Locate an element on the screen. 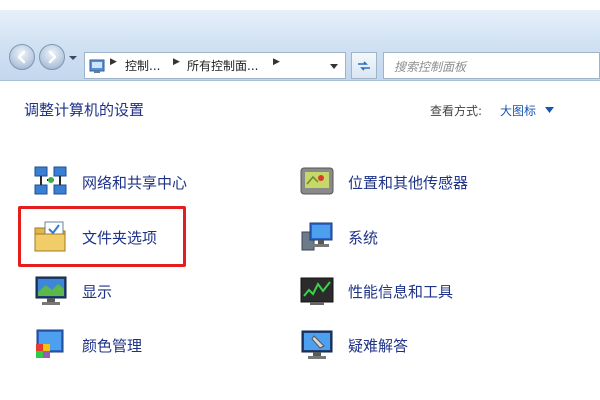 This screenshot has width=600, height=400. display-icon is located at coordinates (51, 290).